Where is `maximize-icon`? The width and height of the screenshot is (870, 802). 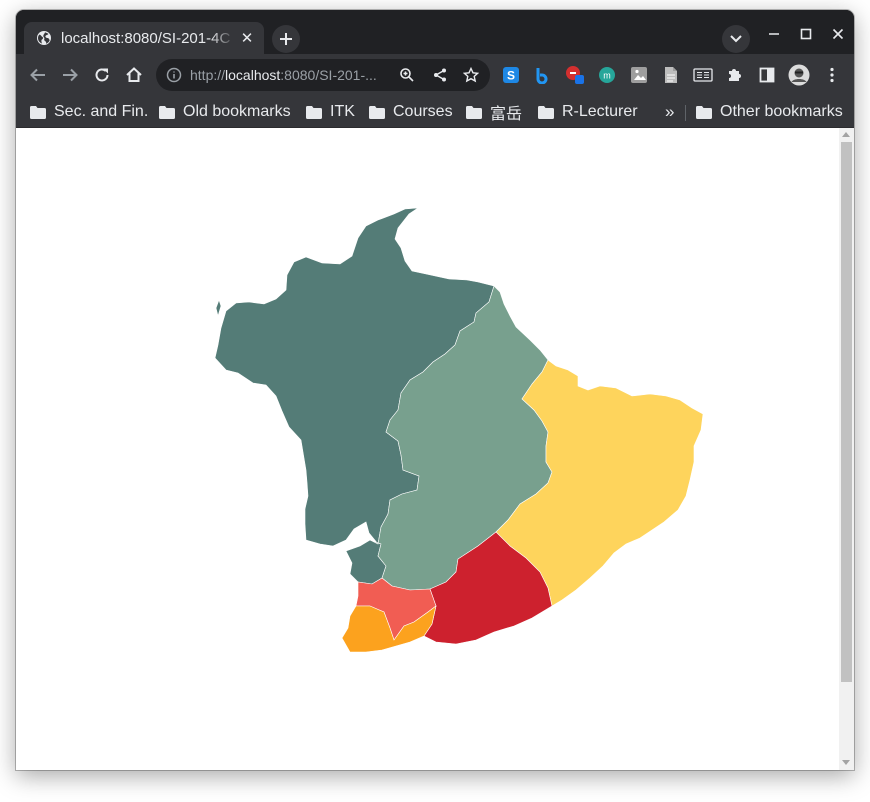
maximize-icon is located at coordinates (806, 34).